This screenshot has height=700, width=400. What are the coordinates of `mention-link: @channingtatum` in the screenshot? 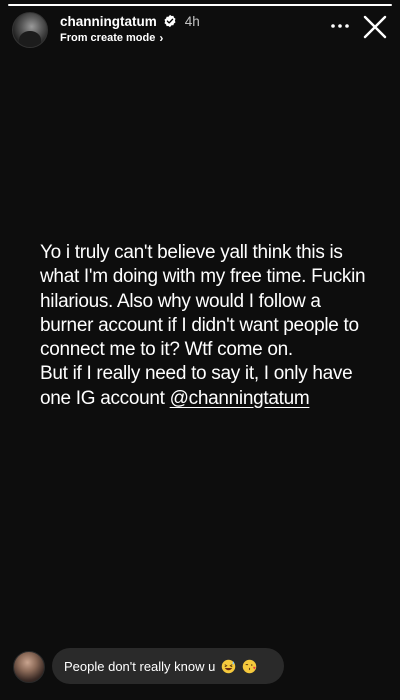 It's located at (240, 398).